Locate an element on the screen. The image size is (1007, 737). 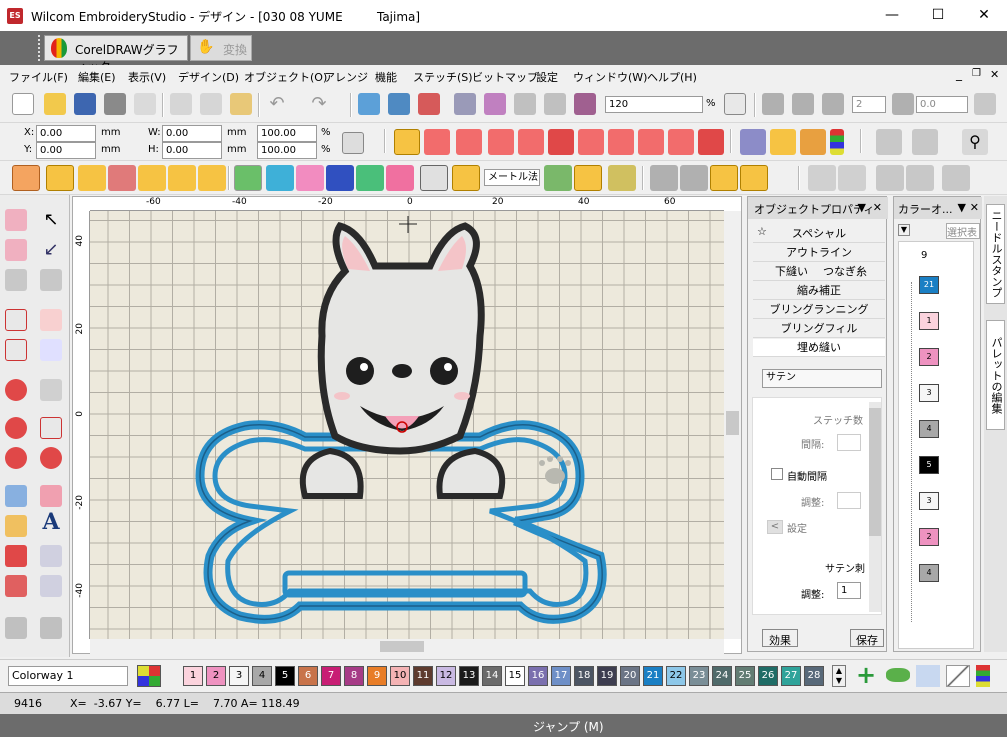
shape-tool-icon is located at coordinates (92, 178).